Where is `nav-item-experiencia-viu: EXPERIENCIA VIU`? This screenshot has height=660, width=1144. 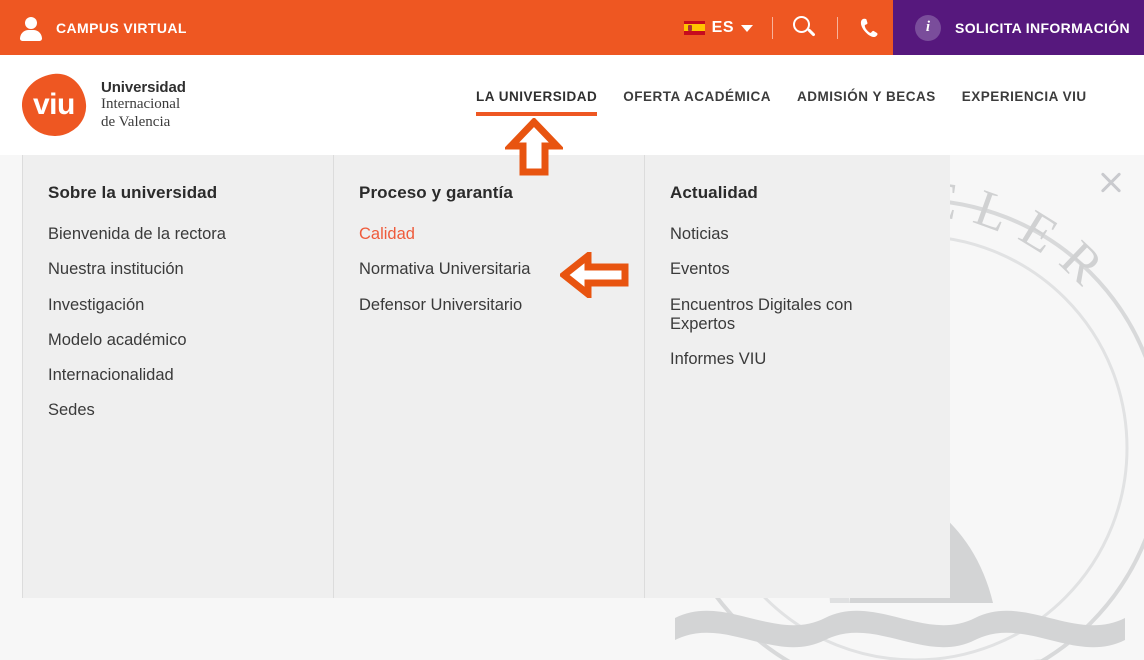
nav-item-experiencia-viu: EXPERIENCIA VIU is located at coordinates (1037, 96).